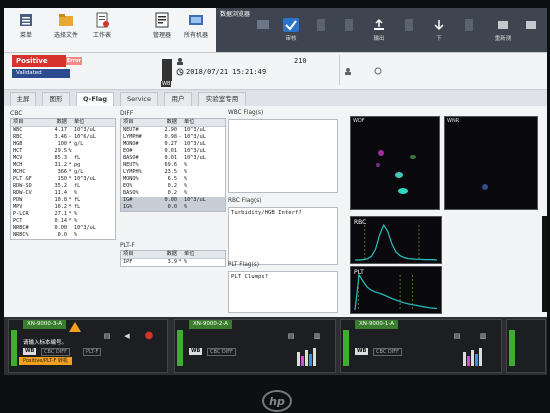 This screenshot has height=413, width=550. What do you see at coordinates (149, 335) in the screenshot?
I see `stop-icon: ●` at bounding box center [149, 335].